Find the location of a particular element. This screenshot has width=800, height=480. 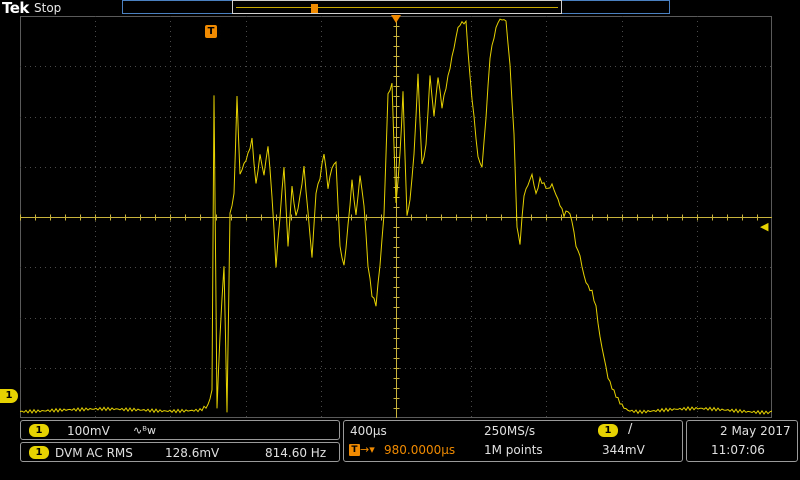

ch1-ground-marker: 1 is located at coordinates (9, 396).